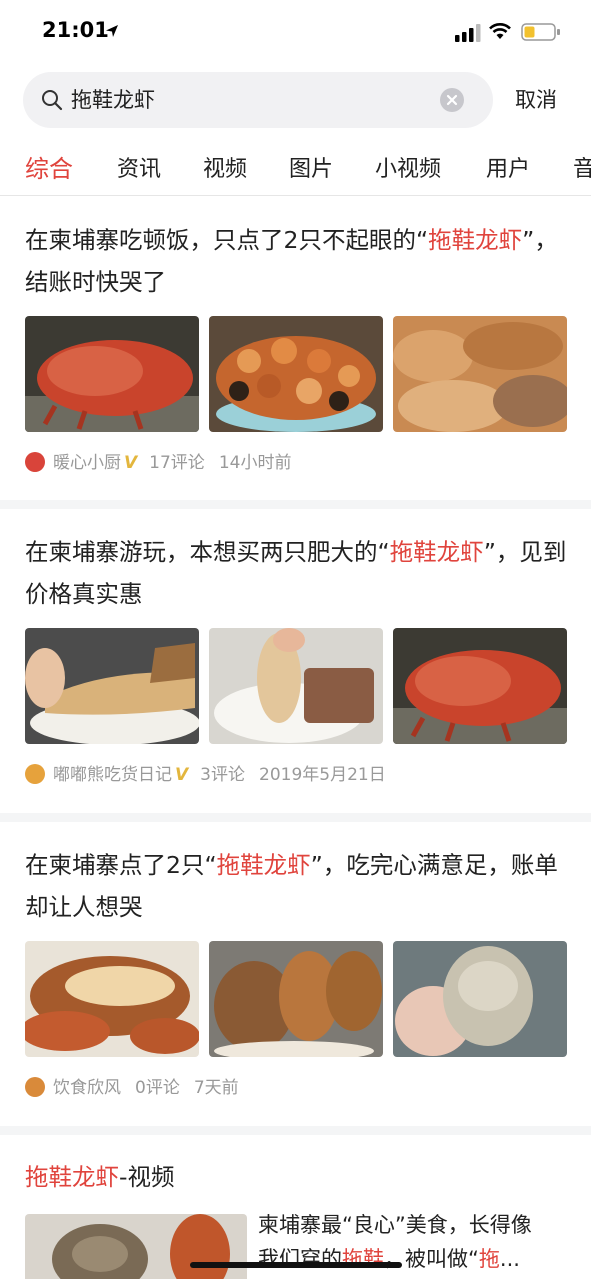 Image resolution: width=591 pixels, height=1279 pixels. What do you see at coordinates (177, 463) in the screenshot?
I see `comment-count: 17评论` at bounding box center [177, 463].